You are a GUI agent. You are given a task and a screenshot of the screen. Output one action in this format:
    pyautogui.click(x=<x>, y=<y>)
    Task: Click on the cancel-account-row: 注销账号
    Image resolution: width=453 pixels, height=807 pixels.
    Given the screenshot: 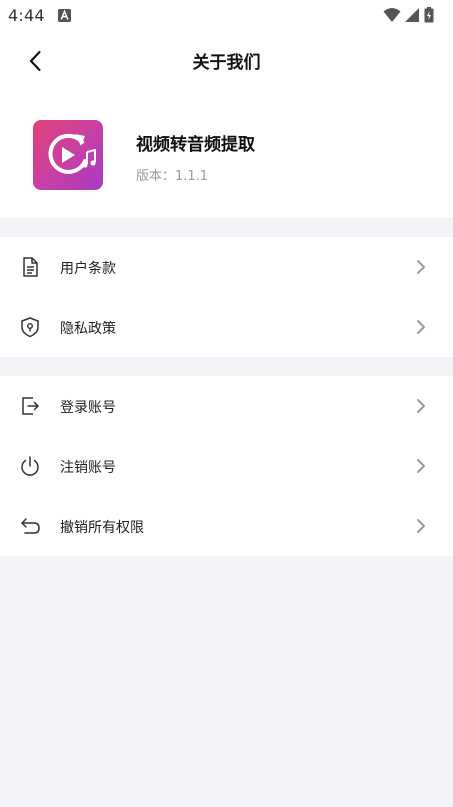 What is the action you would take?
    pyautogui.click(x=226, y=466)
    